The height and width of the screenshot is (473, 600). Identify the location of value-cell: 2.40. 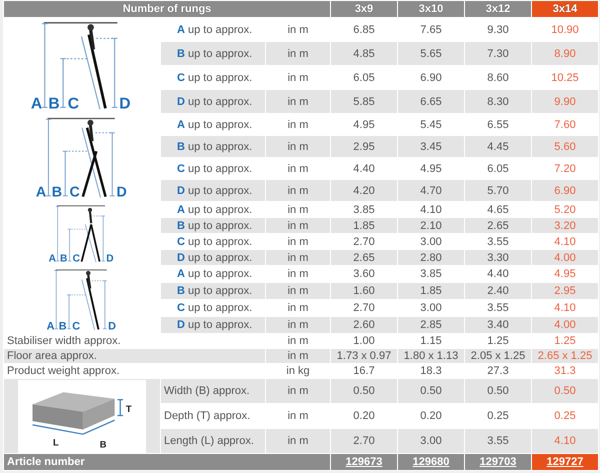
(498, 291).